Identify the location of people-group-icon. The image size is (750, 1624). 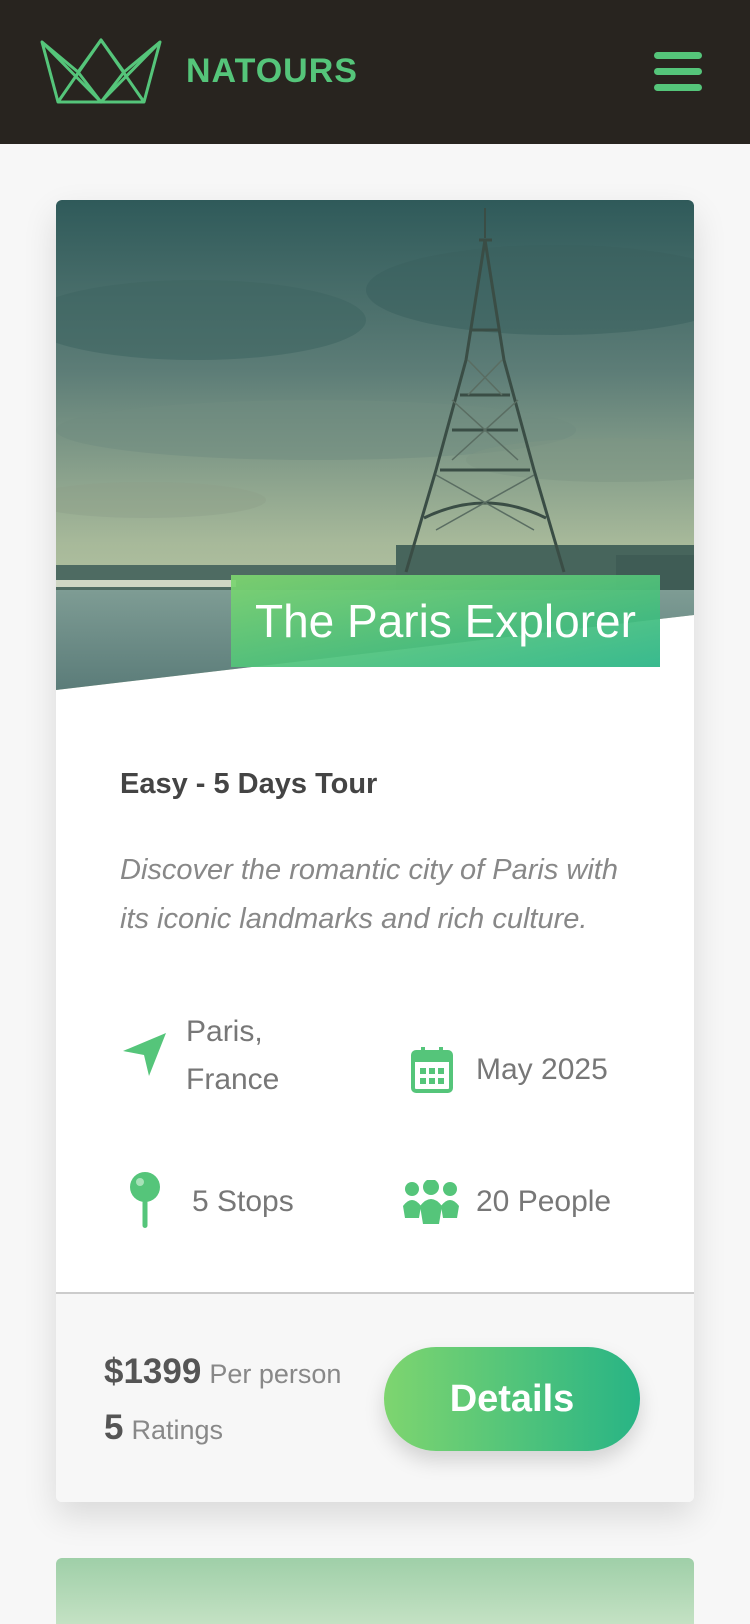
(431, 1202).